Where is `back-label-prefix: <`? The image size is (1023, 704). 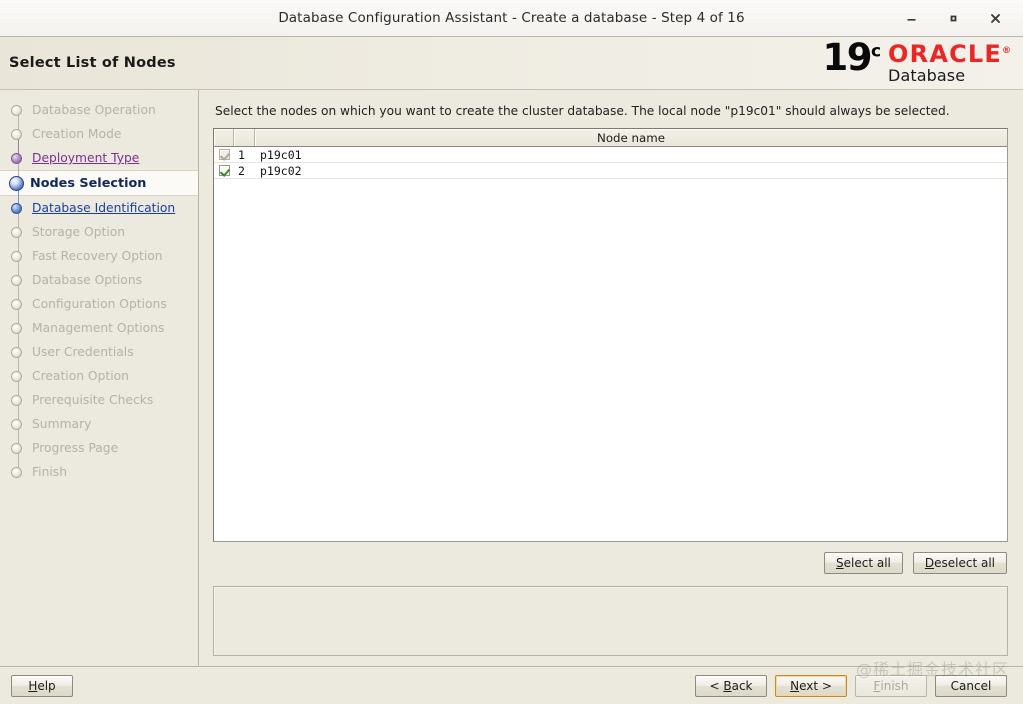 back-label-prefix: < is located at coordinates (716, 685).